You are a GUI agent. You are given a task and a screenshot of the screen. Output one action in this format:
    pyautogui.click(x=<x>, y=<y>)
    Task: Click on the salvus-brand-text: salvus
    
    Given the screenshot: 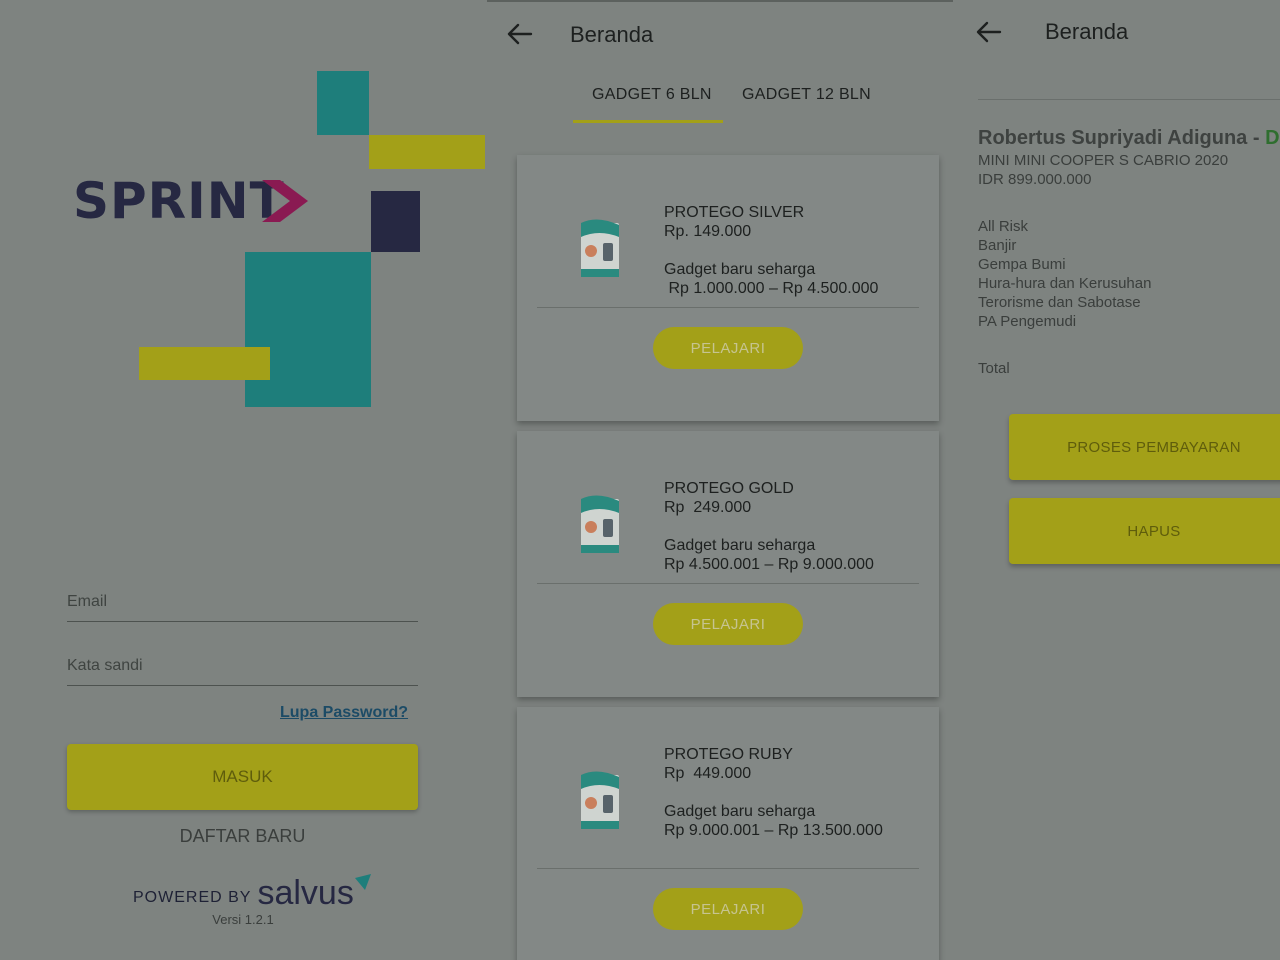 What is the action you would take?
    pyautogui.click(x=305, y=893)
    